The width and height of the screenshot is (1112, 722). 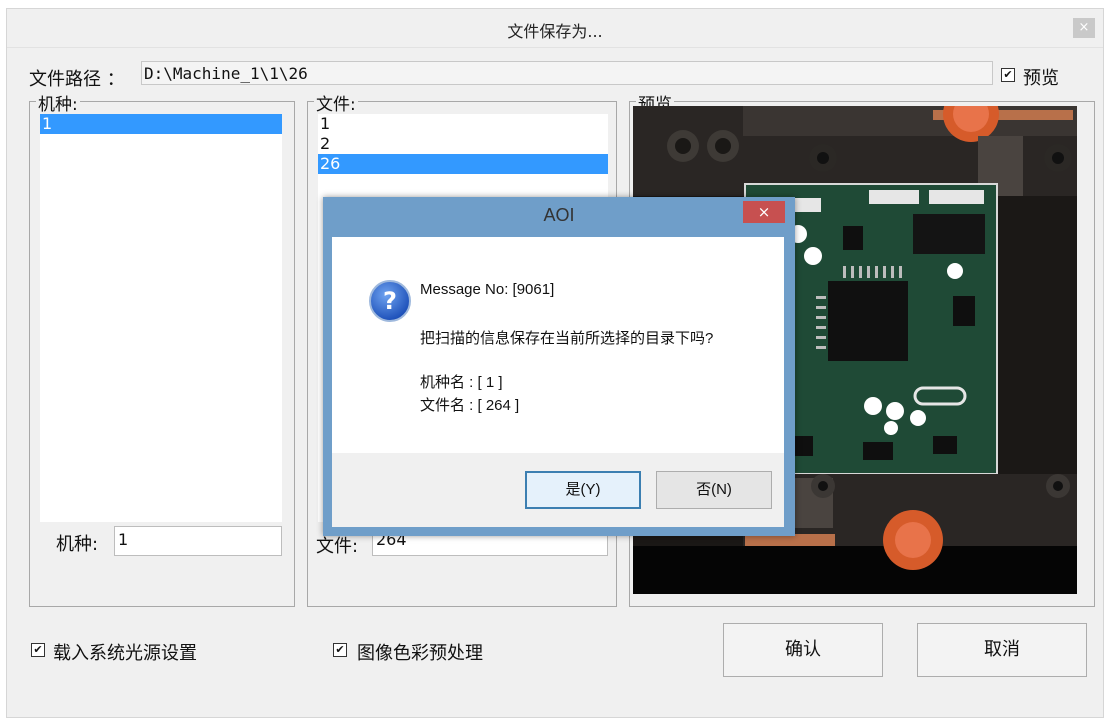 I want to click on message-machine-name: 机种名 : [ 1 ], so click(x=461, y=382).